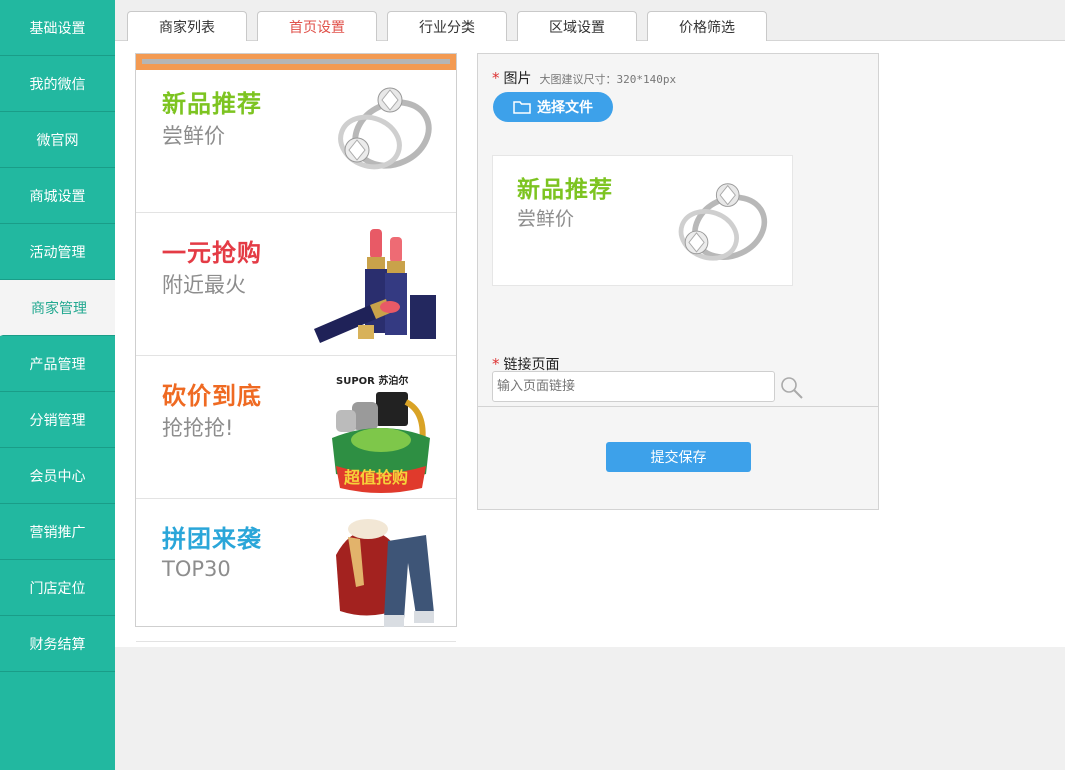 Image resolution: width=1065 pixels, height=770 pixels. I want to click on sidebar-item-distribution-management: 分销管理, so click(57, 420).